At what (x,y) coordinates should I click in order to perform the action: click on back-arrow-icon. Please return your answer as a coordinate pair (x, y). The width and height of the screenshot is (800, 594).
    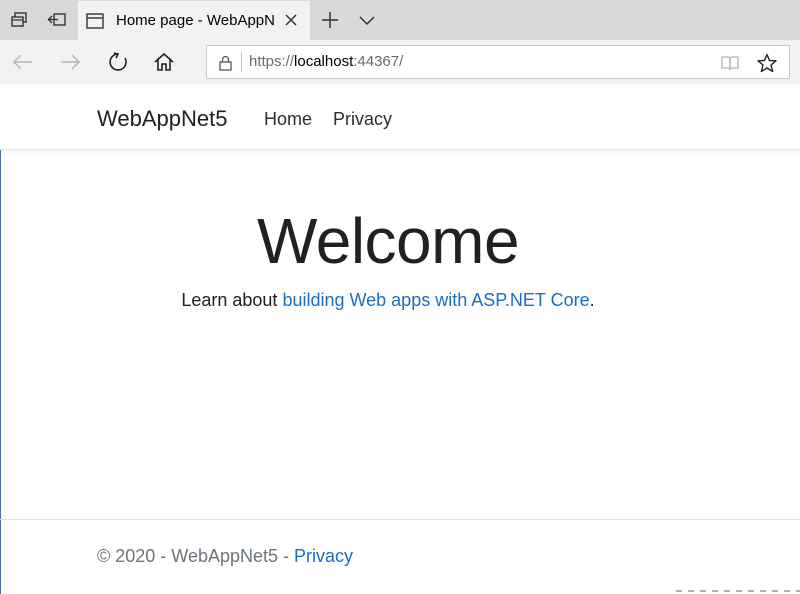
    Looking at the image, I should click on (23, 62).